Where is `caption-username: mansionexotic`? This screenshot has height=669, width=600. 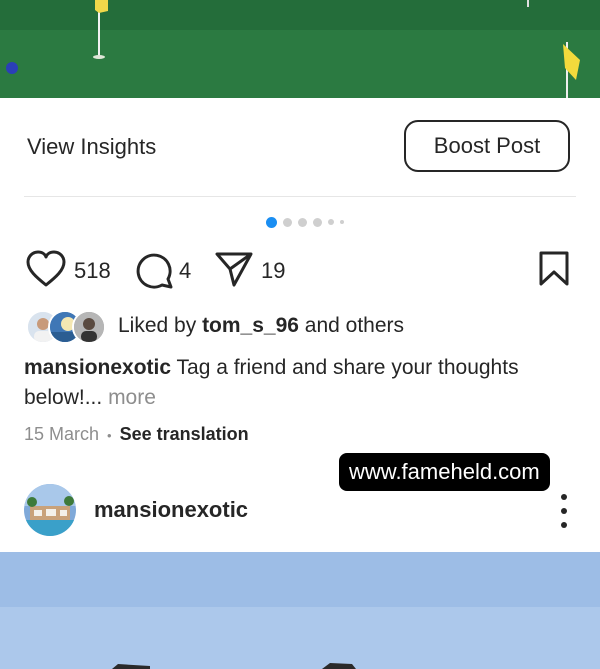 caption-username: mansionexotic is located at coordinates (97, 367).